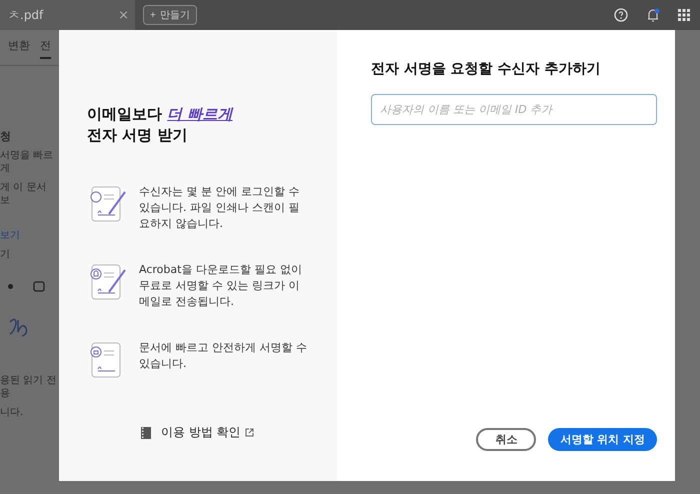  What do you see at coordinates (249, 432) in the screenshot?
I see `external-link-icon` at bounding box center [249, 432].